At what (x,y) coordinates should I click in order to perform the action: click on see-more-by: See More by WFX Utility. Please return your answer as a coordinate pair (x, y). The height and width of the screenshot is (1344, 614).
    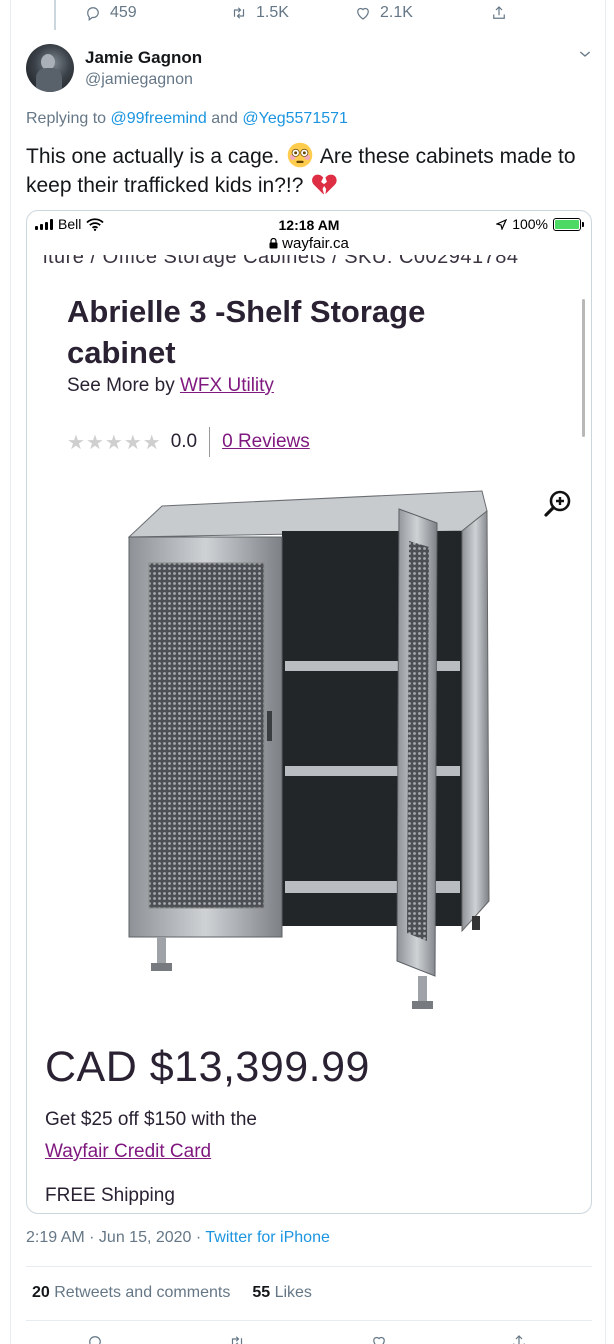
    Looking at the image, I should click on (170, 385).